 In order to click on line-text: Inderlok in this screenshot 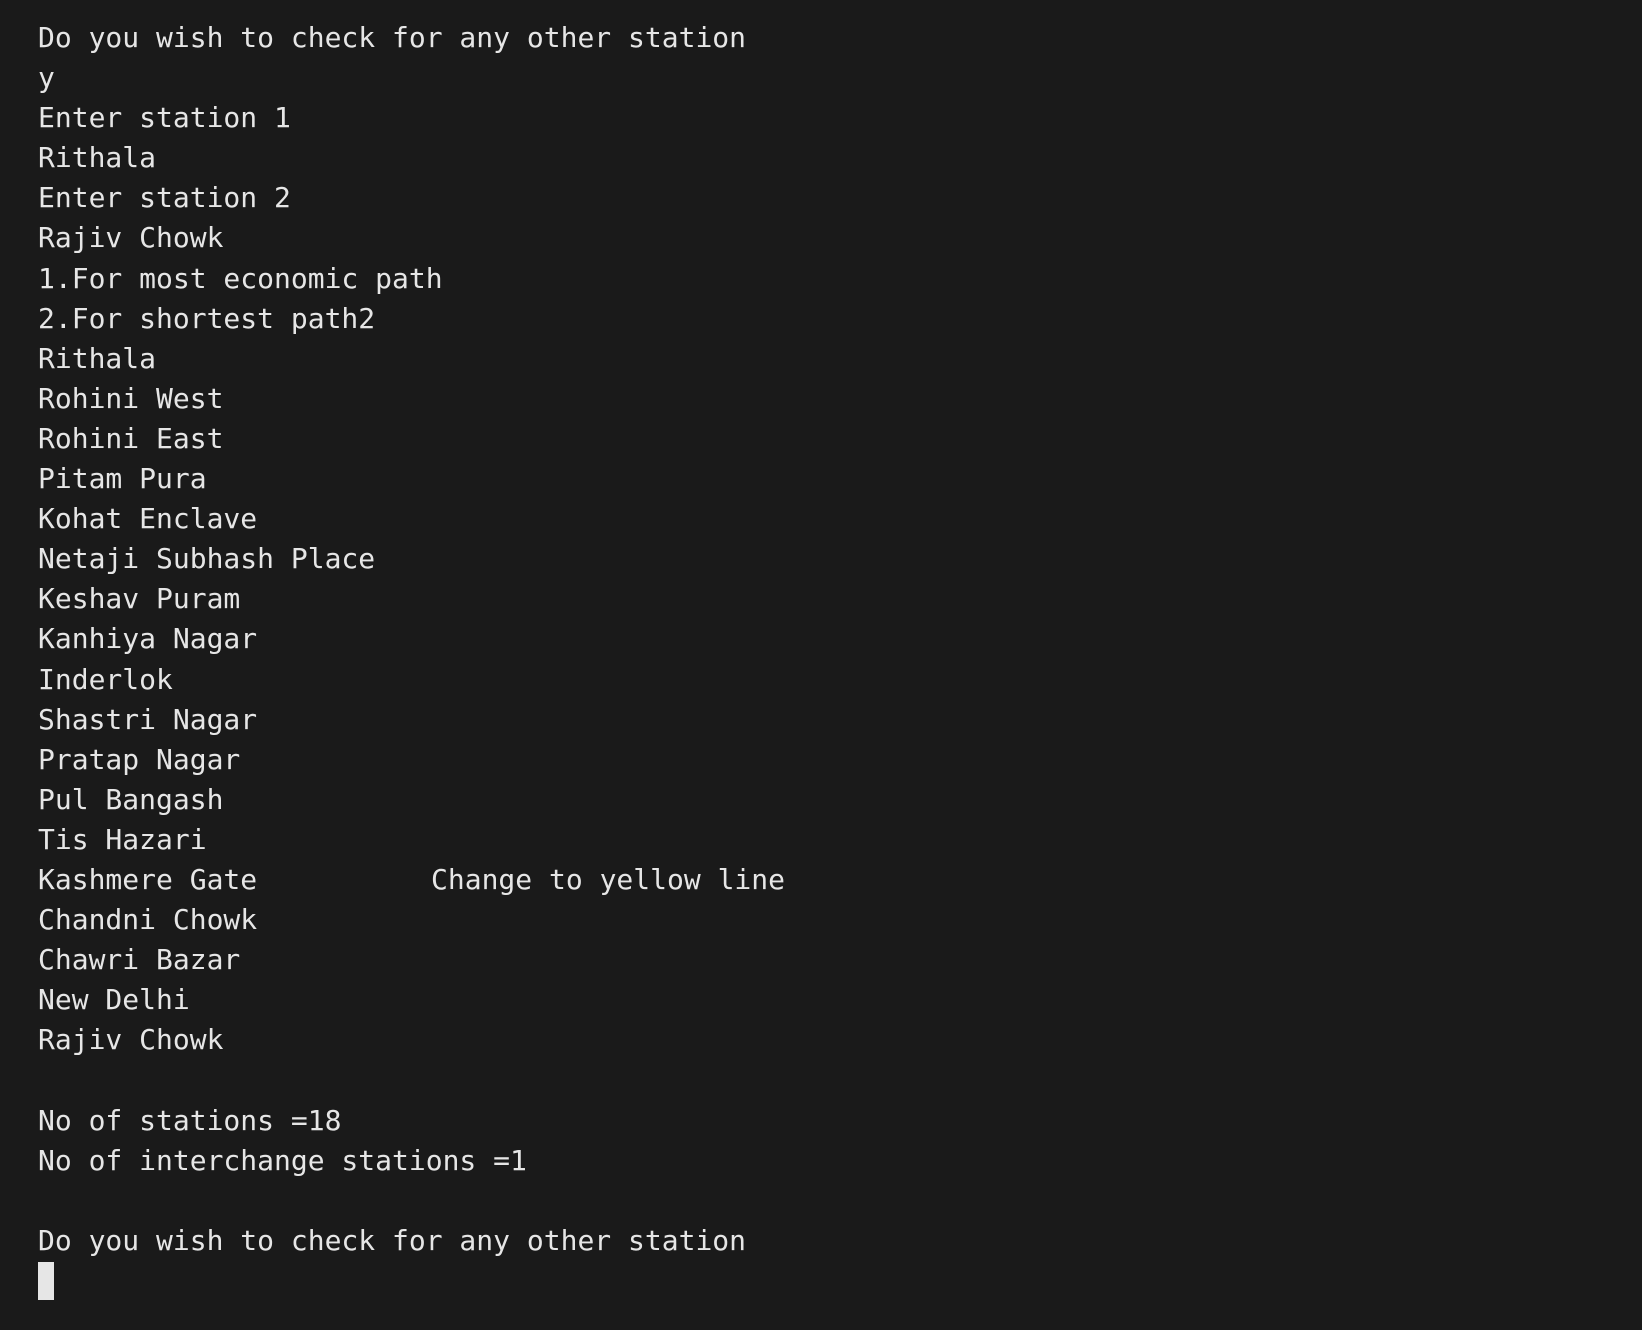, I will do `click(105, 679)`.